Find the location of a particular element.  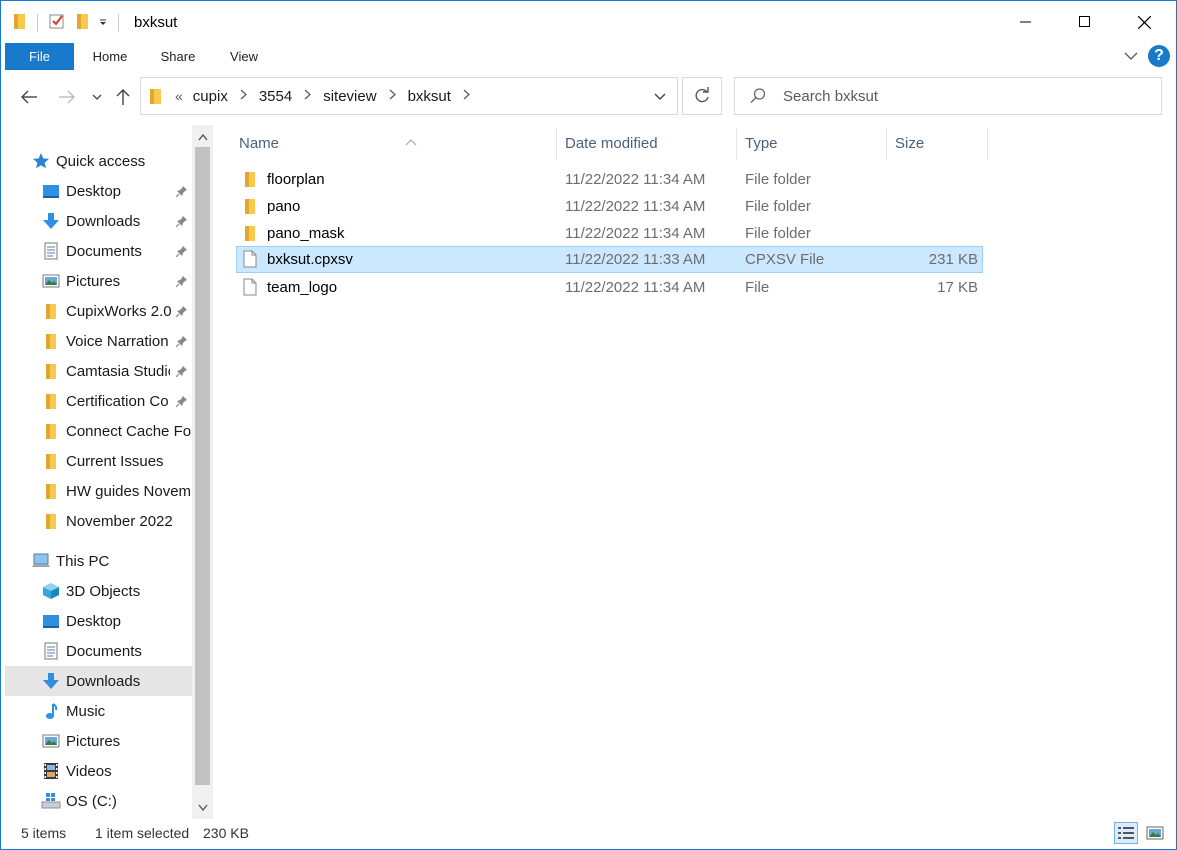

new-folder-icon is located at coordinates (83, 23).